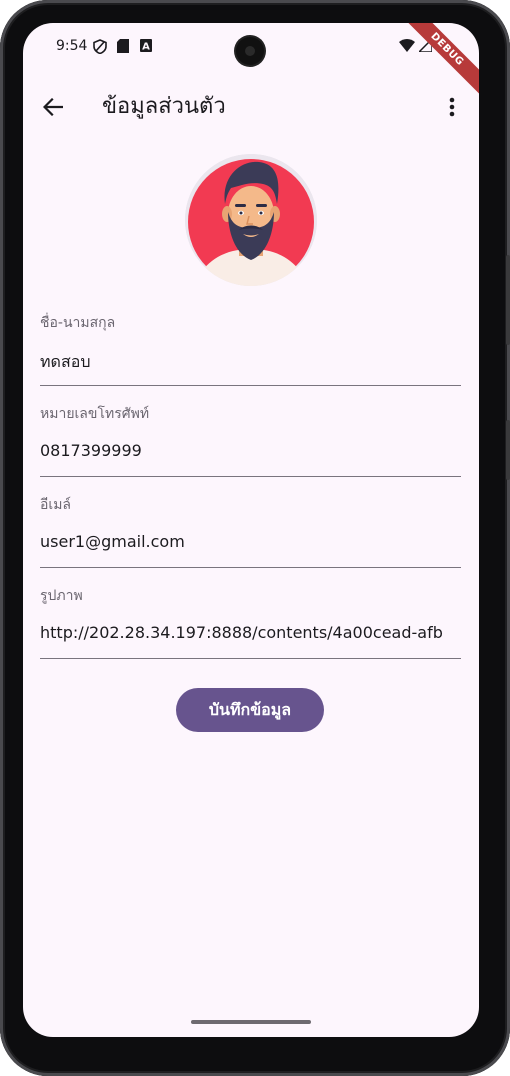 This screenshot has height=1076, width=510. What do you see at coordinates (508, 450) in the screenshot?
I see `power-button` at bounding box center [508, 450].